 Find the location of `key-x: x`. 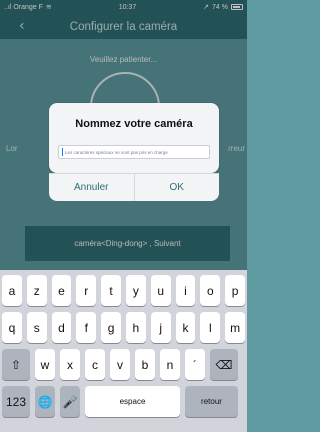

key-x: x is located at coordinates (70, 364).